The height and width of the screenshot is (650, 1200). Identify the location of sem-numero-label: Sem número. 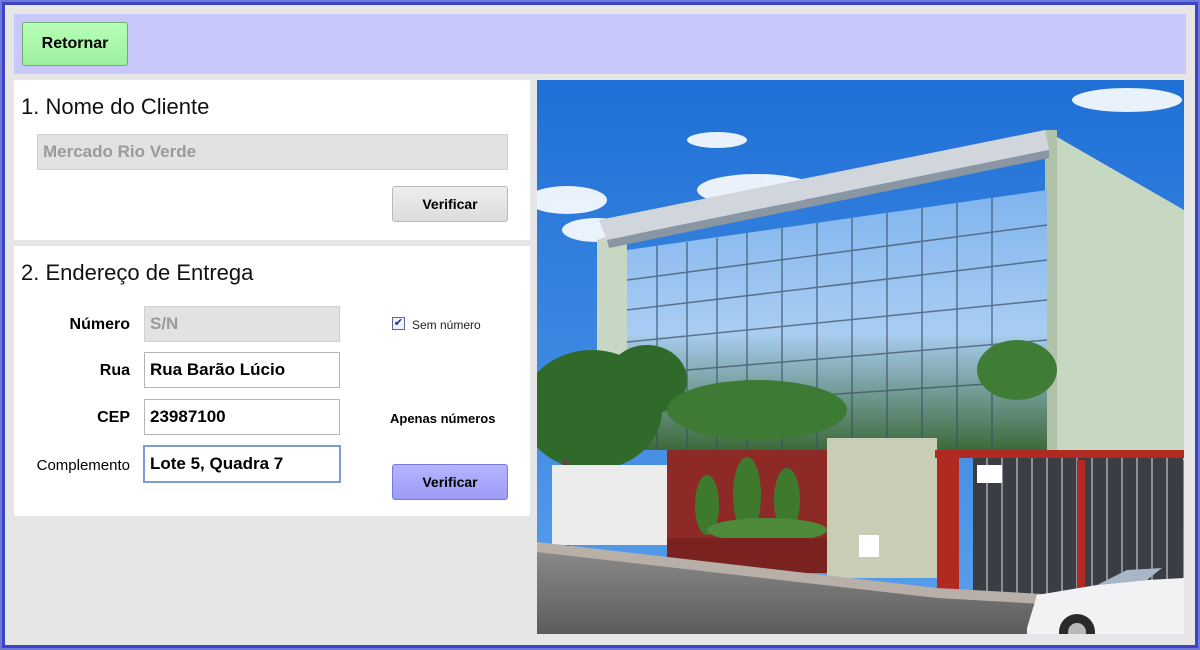
(446, 325).